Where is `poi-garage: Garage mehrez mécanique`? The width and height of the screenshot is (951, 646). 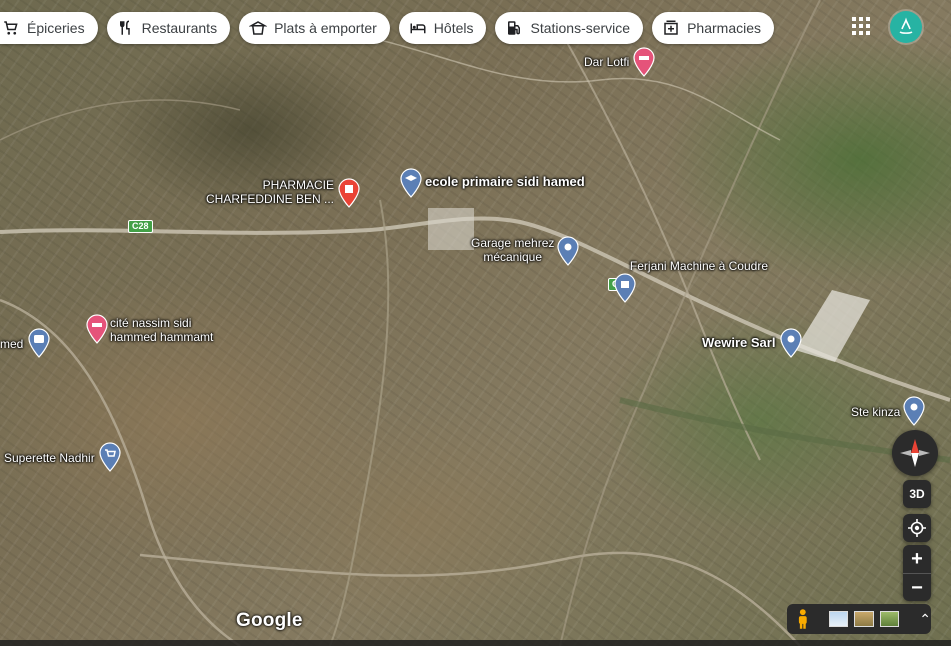 poi-garage: Garage mehrez mécanique is located at coordinates (525, 251).